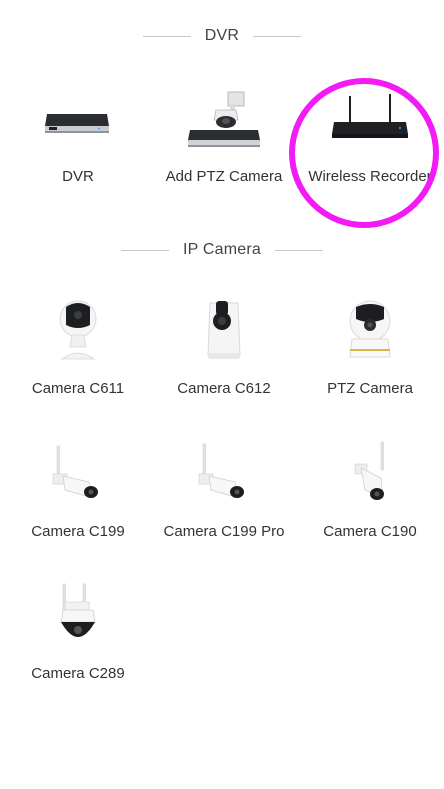 The image size is (444, 789). I want to click on camera-c199-icon, so click(78, 475).